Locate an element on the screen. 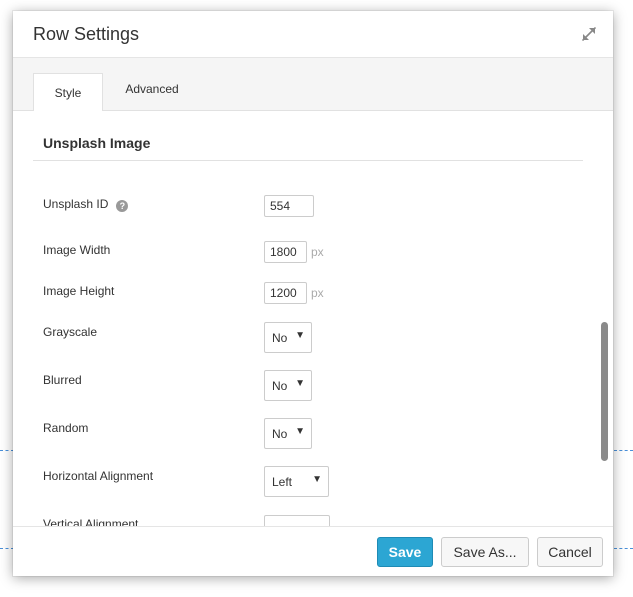 The width and height of the screenshot is (633, 597). grayscale-select: No ▼ is located at coordinates (288, 337).